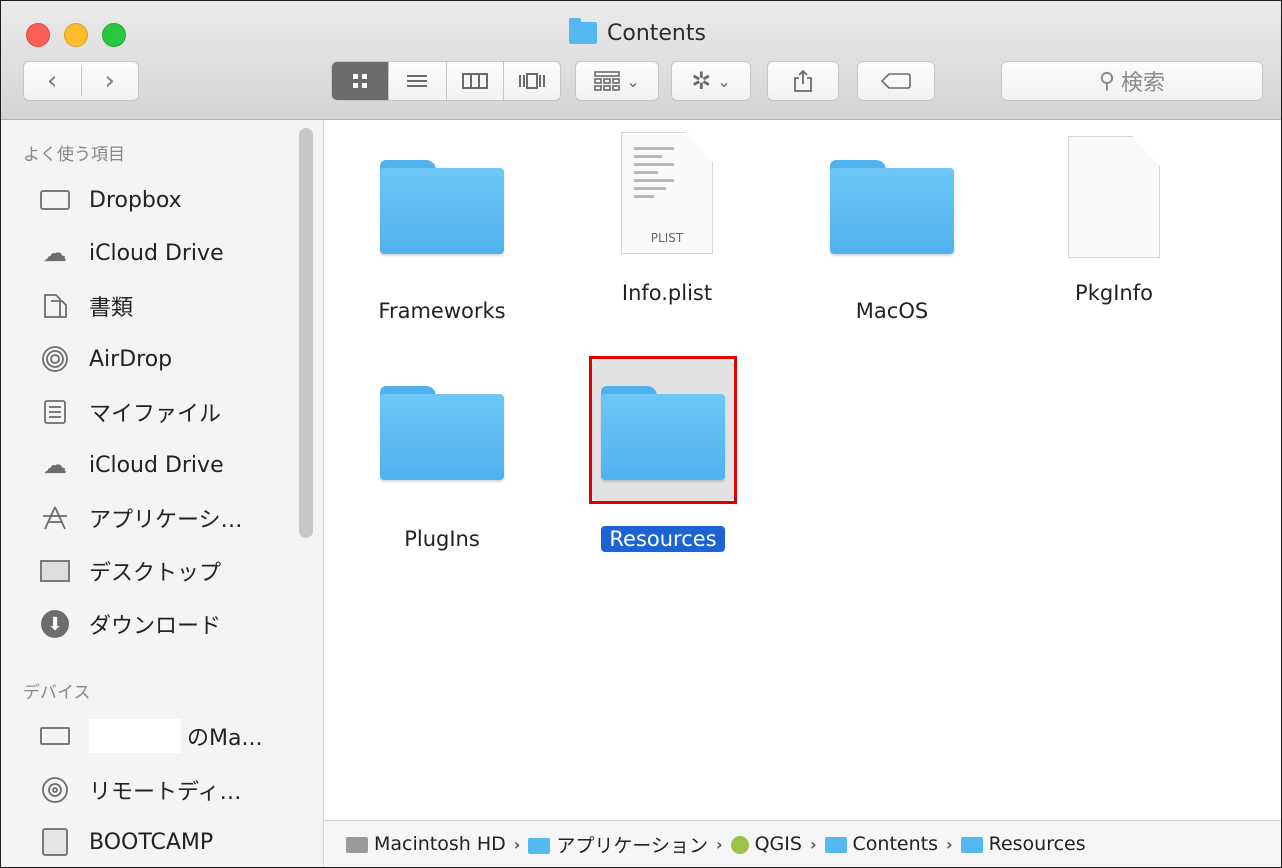  I want to click on sidebar-item-icloud-drive: ☁ iCloud Drive, so click(131, 253).